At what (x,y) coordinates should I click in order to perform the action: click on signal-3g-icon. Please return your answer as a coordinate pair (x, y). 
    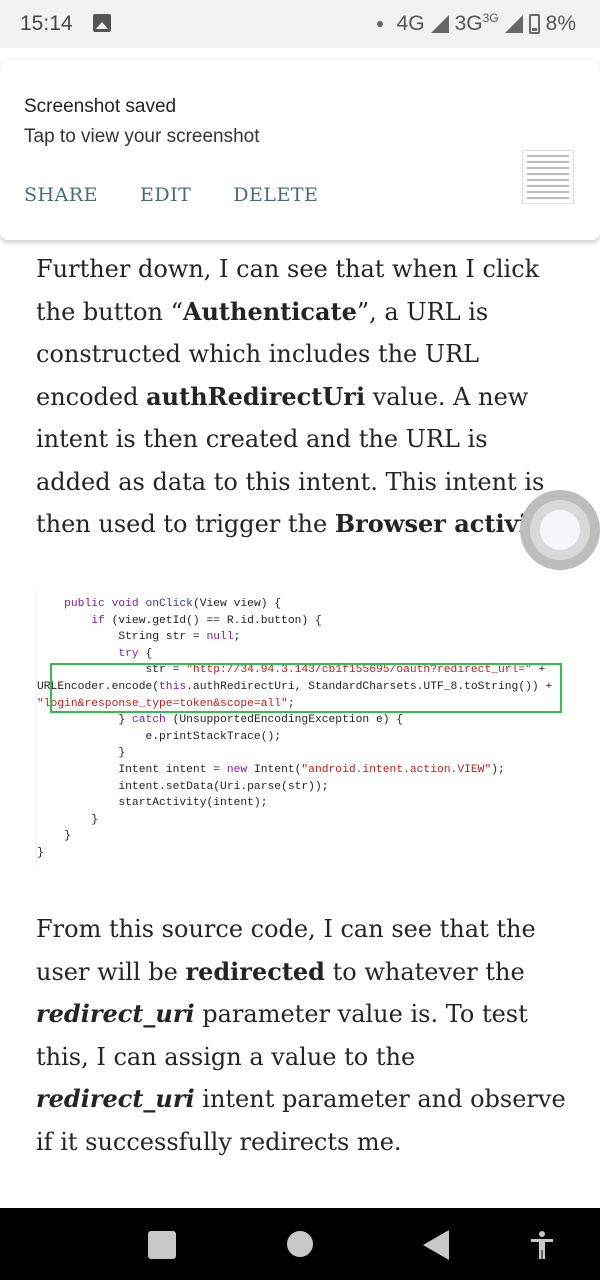
    Looking at the image, I should click on (513, 23).